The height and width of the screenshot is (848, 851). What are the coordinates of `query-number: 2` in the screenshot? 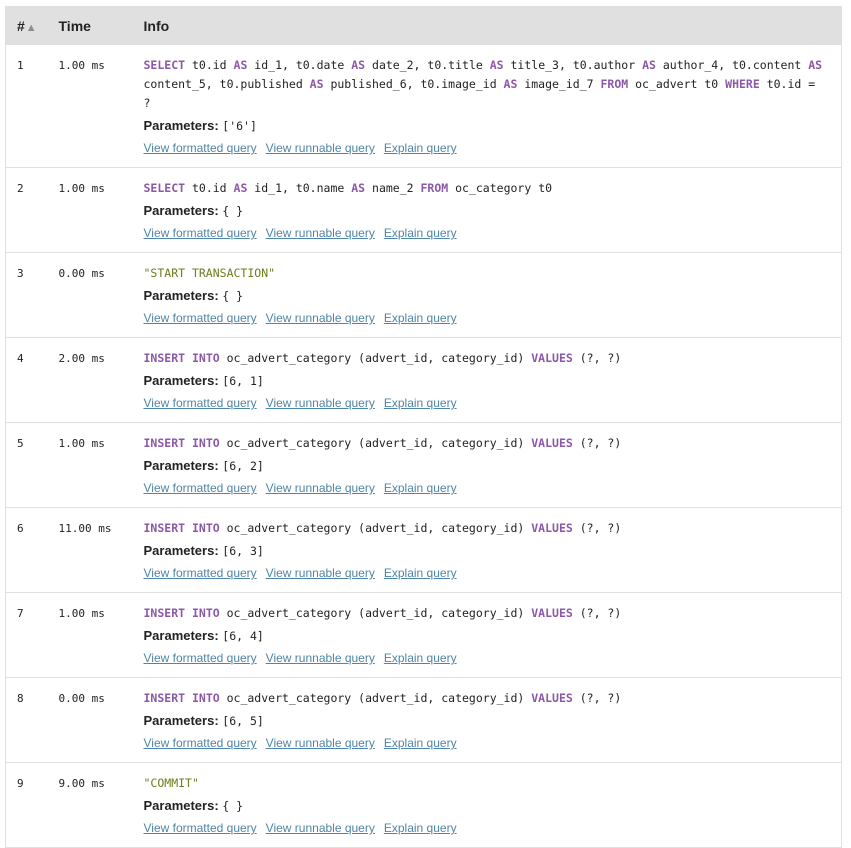 It's located at (26, 210).